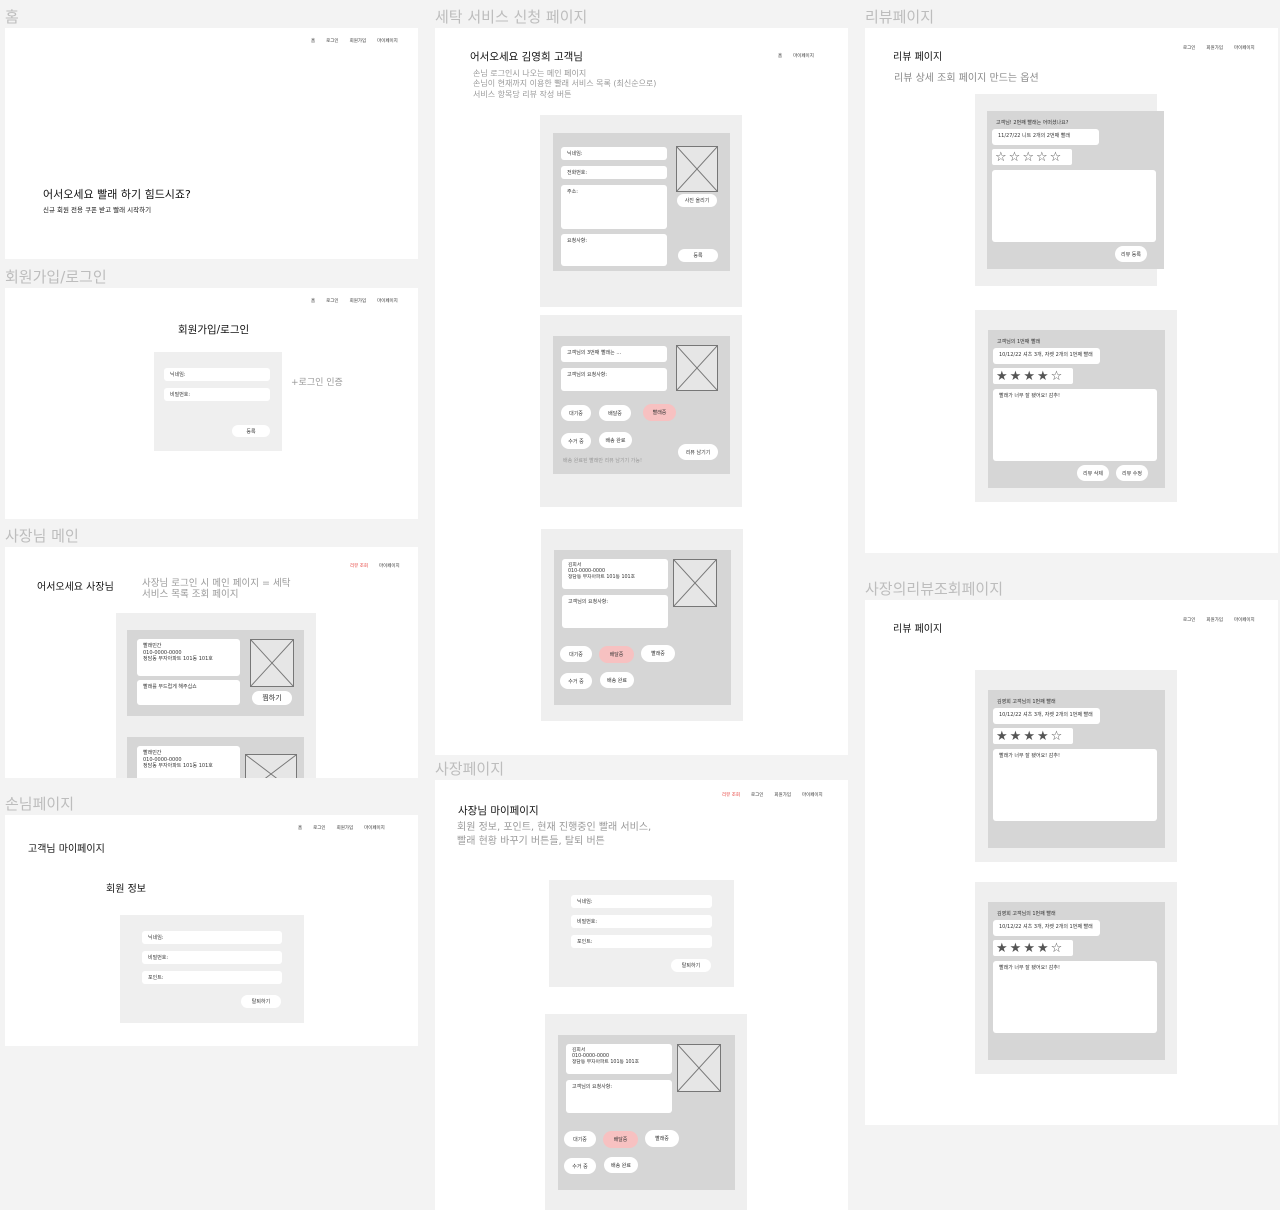 The height and width of the screenshot is (1210, 1280). I want to click on request-note-field: 요청사항:, so click(614, 250).